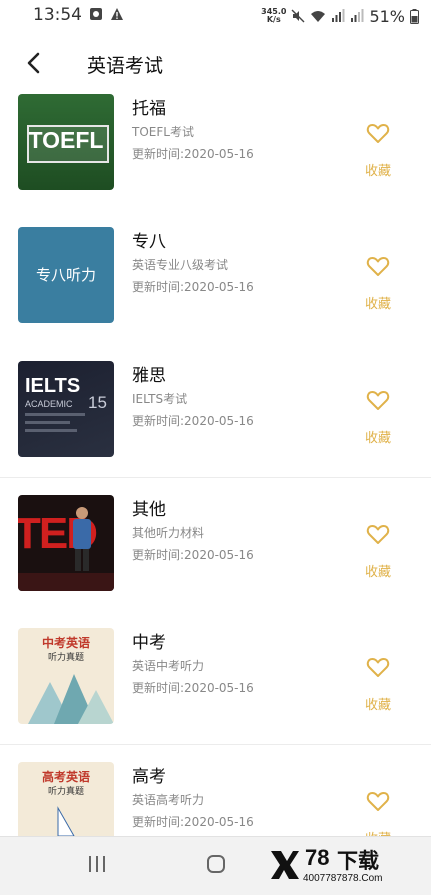 Image resolution: width=431 pixels, height=895 pixels. I want to click on recent-apps-icon, so click(97, 864).